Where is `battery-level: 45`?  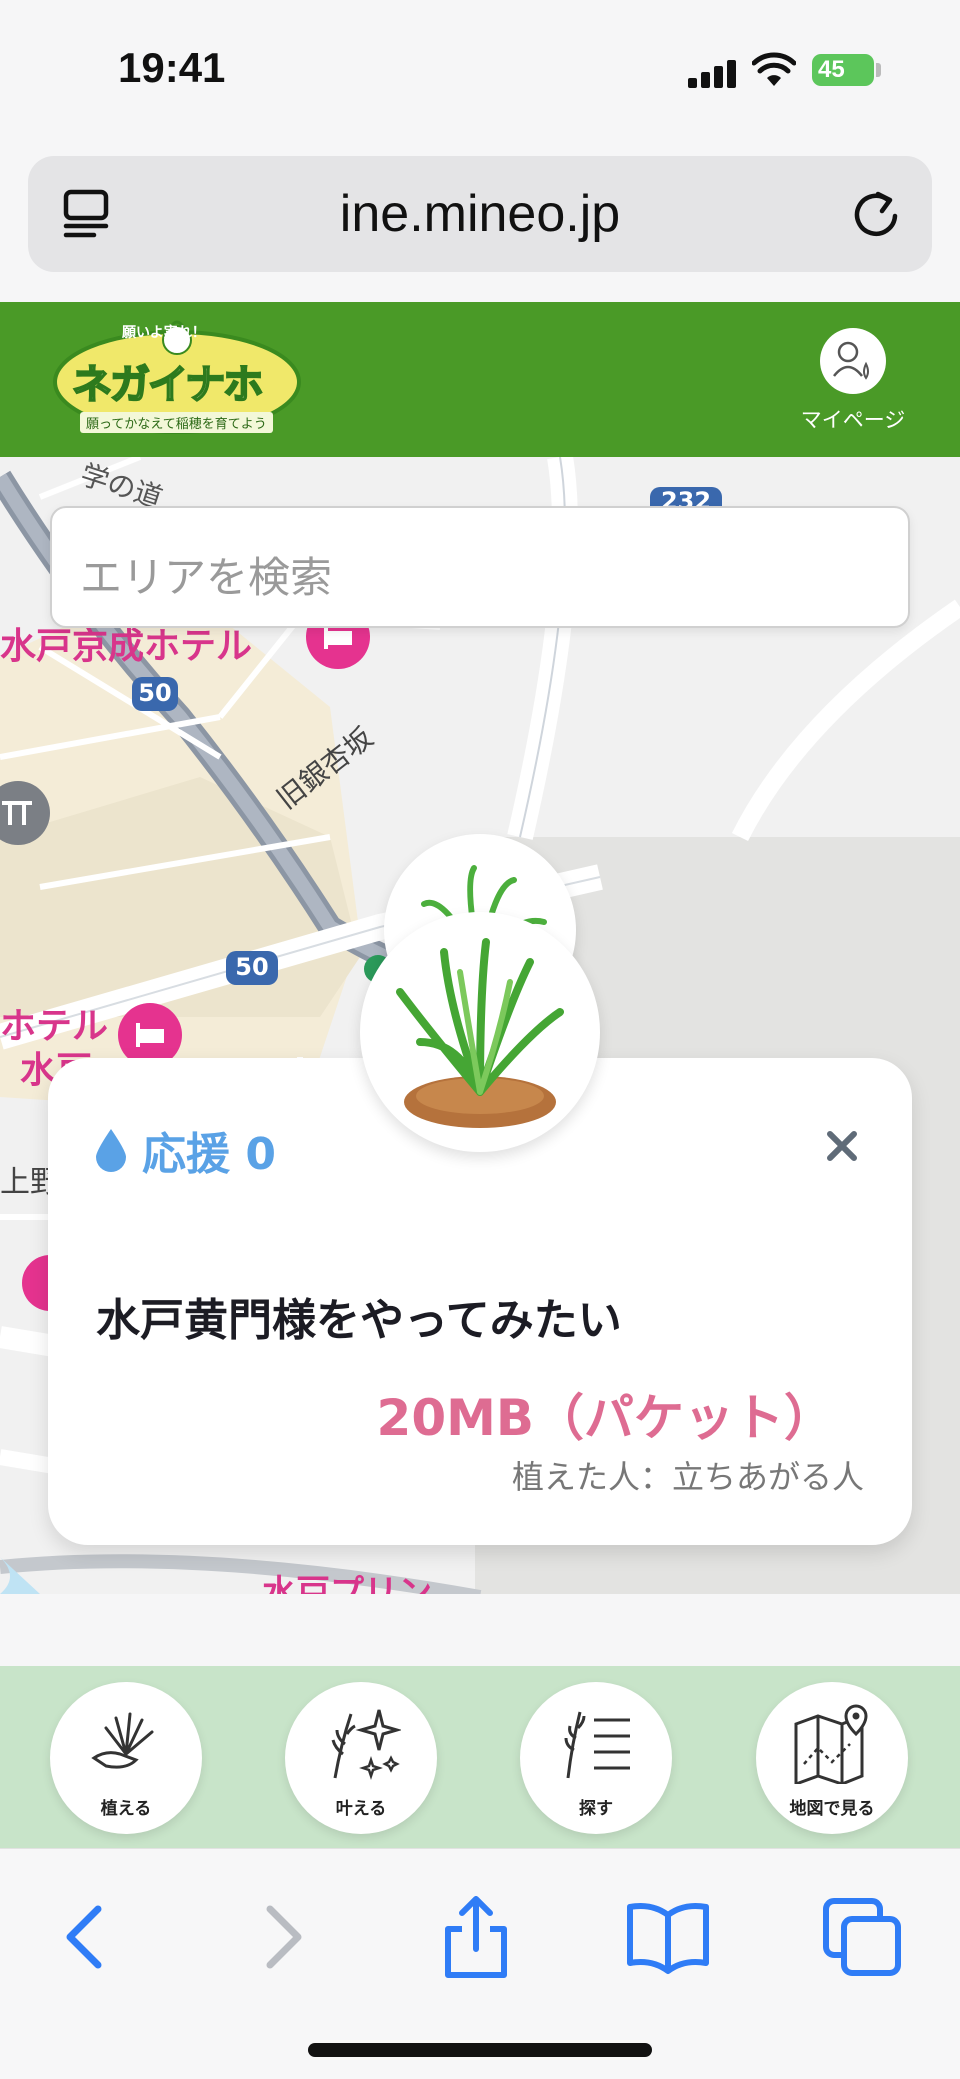
battery-level: 45 is located at coordinates (831, 69).